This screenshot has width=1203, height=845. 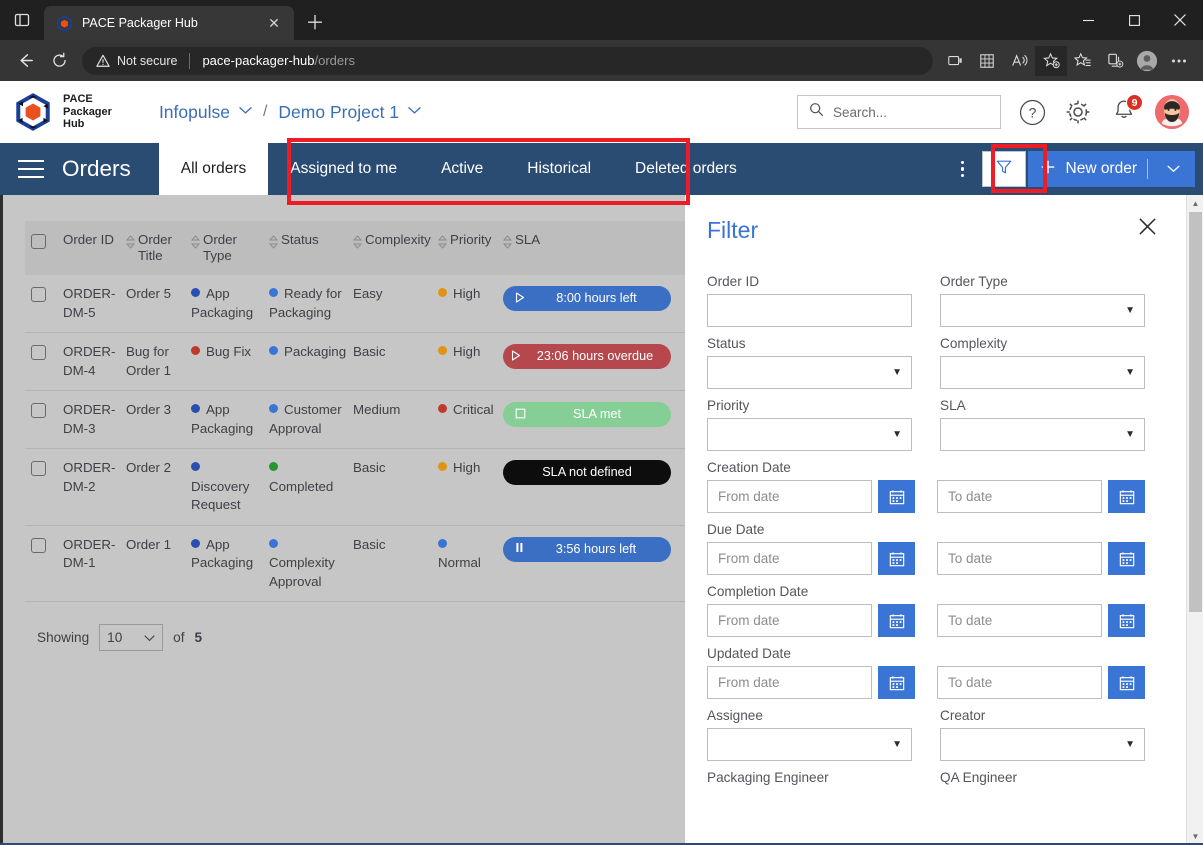 What do you see at coordinates (1147, 229) in the screenshot?
I see `close-icon` at bounding box center [1147, 229].